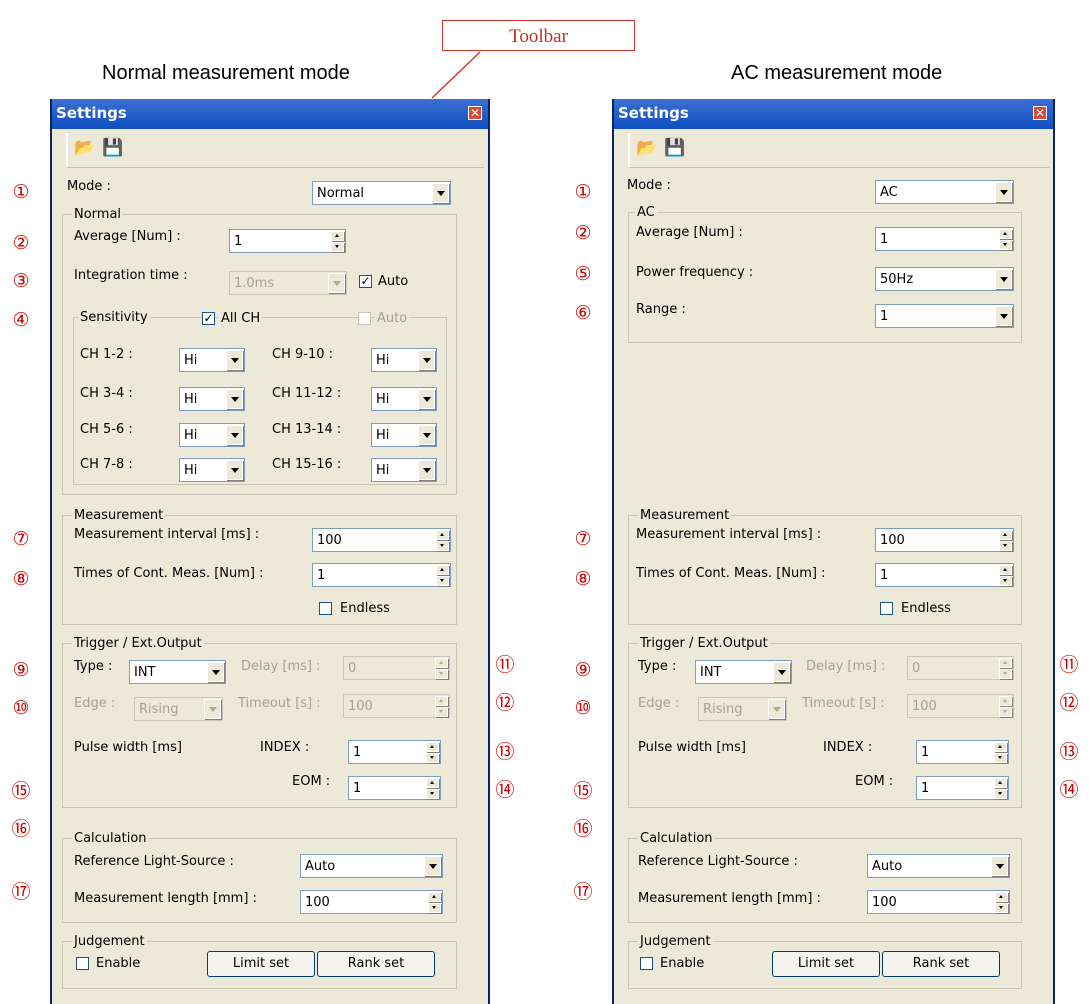  Describe the element at coordinates (404, 470) in the screenshot. I see `ch-15-16-select: Hi` at that location.